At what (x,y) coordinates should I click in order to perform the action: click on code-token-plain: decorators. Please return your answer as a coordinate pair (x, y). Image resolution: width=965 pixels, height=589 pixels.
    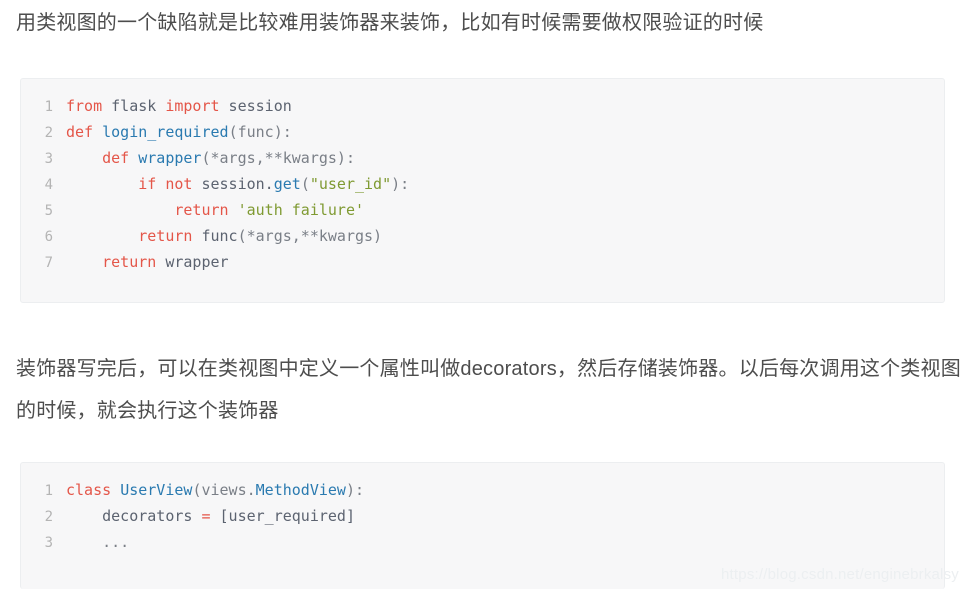
    Looking at the image, I should click on (134, 516).